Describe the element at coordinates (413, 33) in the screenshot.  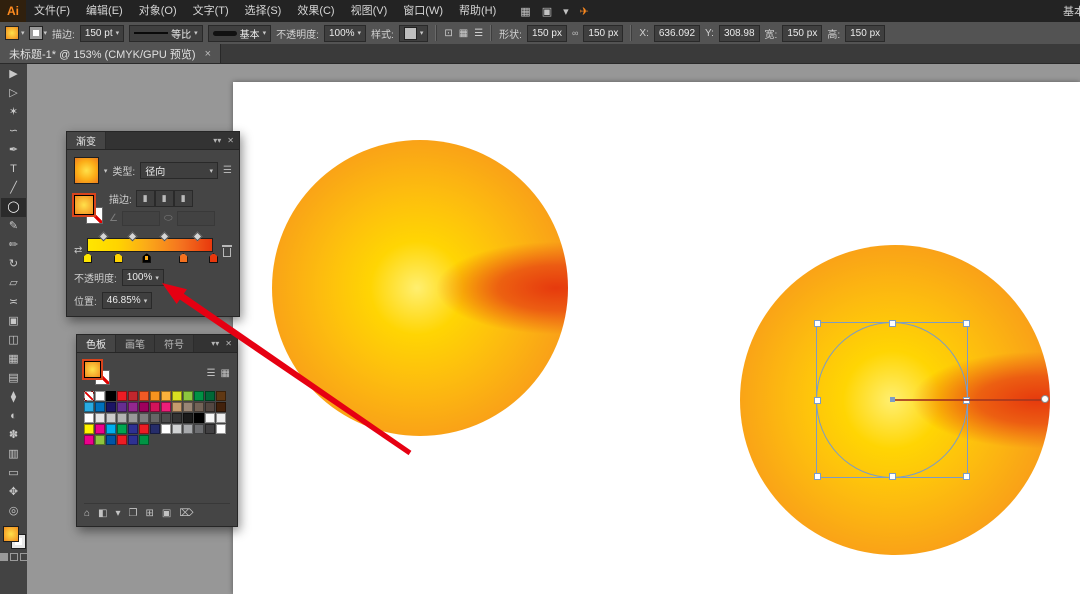
I see `style-select: ▾` at that location.